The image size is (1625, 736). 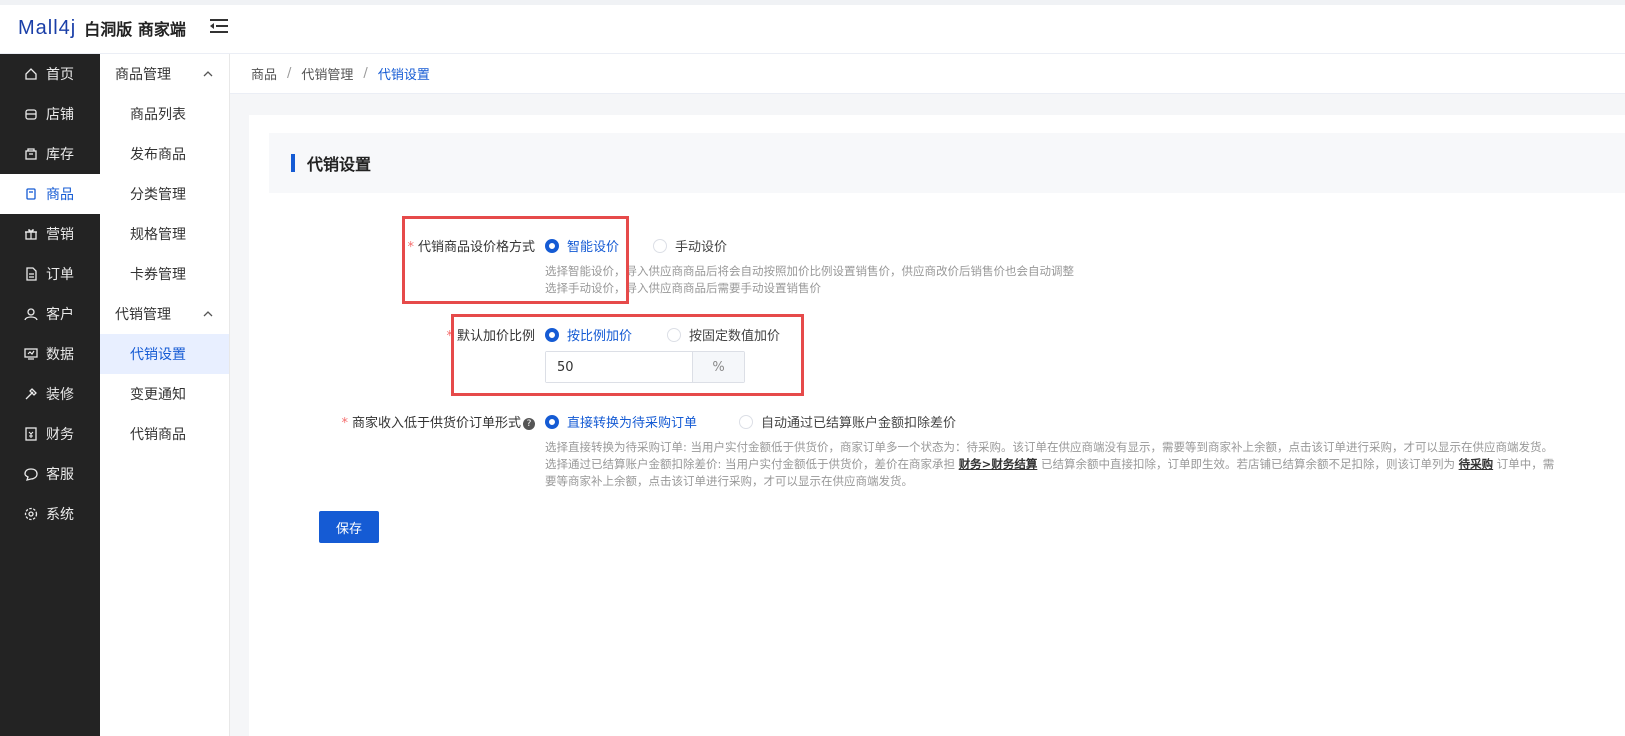 I want to click on subnav-item-category: 分类管理, so click(x=164, y=194).